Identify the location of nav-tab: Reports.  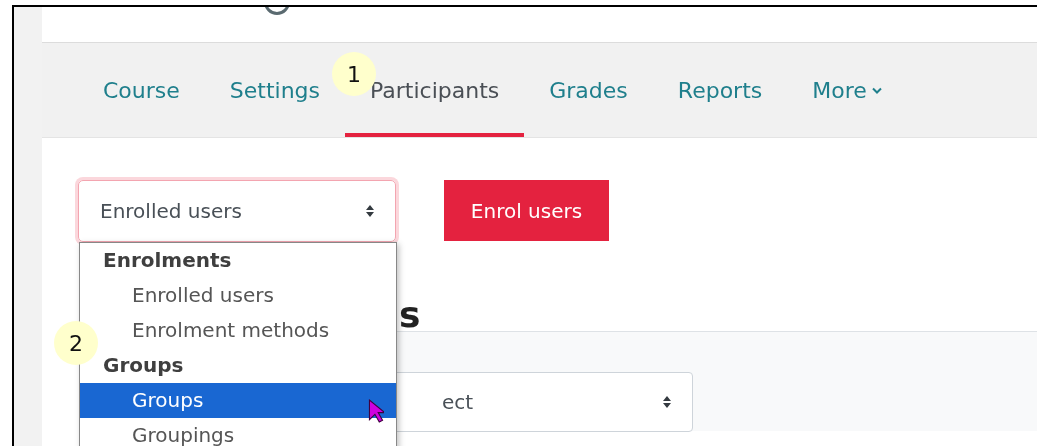
(720, 90).